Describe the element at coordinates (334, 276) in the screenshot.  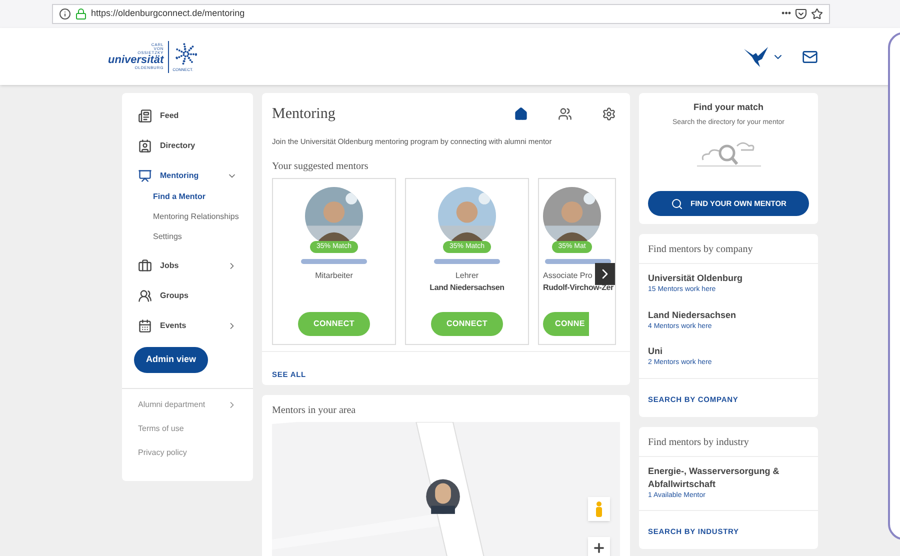
I see `mentor-role: Mitarbeiter` at that location.